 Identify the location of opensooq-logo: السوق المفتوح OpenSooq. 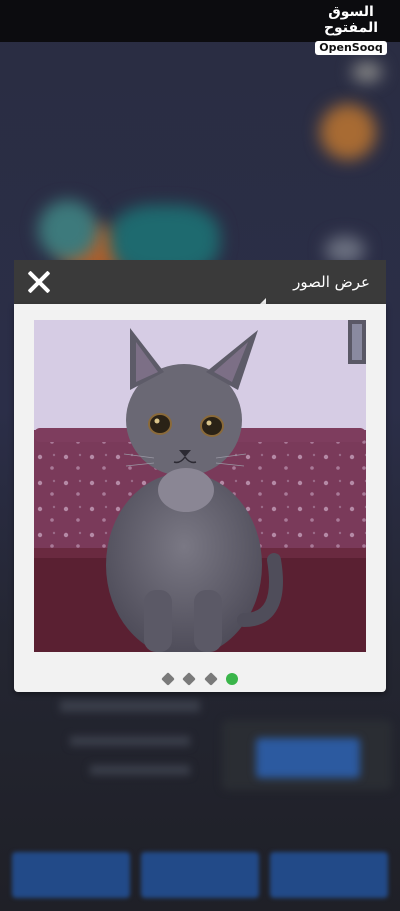
(351, 29).